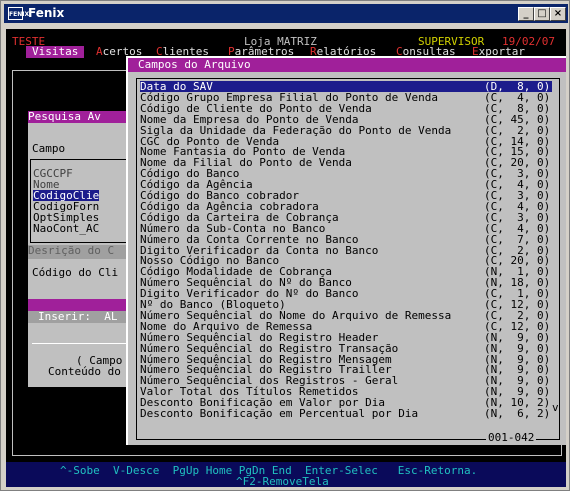  I want to click on inserir-row: Inserir: AL, so click(78, 317).